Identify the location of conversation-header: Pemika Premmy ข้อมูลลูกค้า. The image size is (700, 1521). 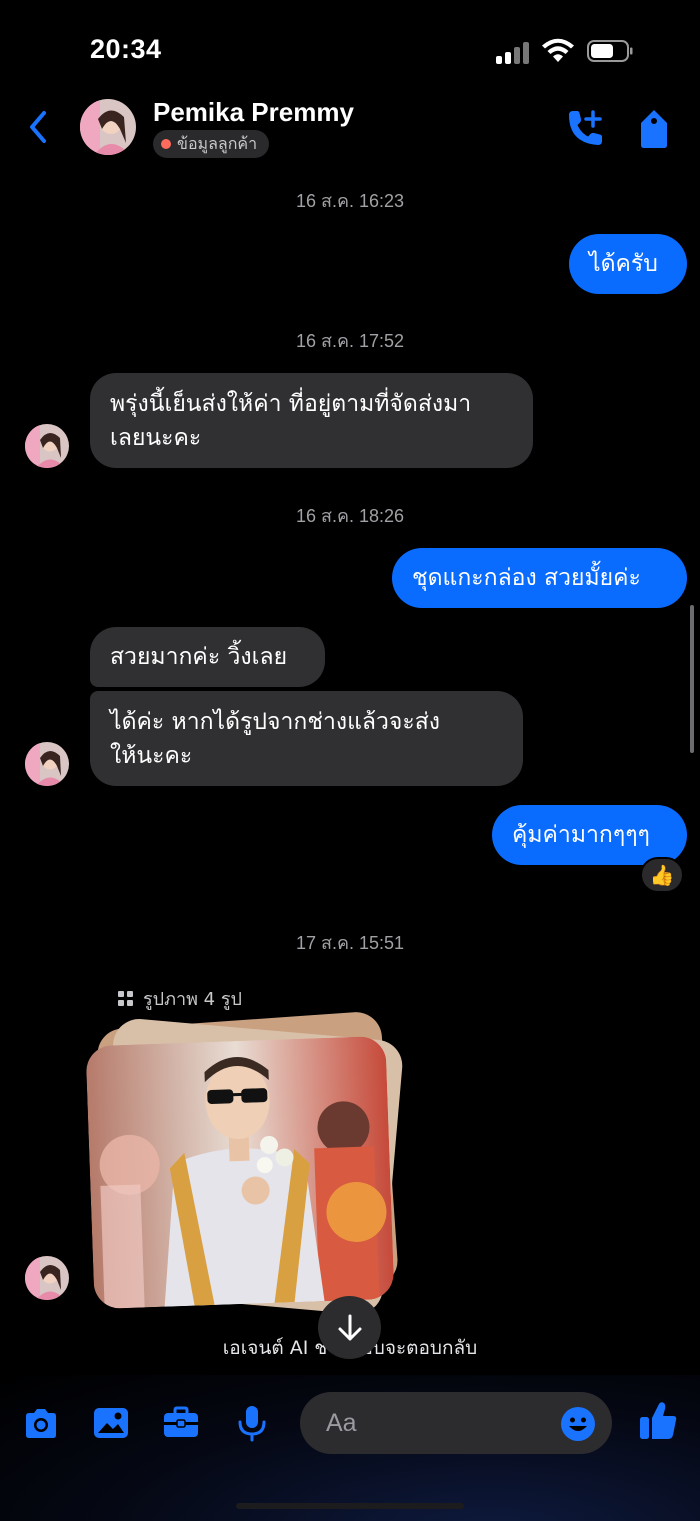
(350, 130).